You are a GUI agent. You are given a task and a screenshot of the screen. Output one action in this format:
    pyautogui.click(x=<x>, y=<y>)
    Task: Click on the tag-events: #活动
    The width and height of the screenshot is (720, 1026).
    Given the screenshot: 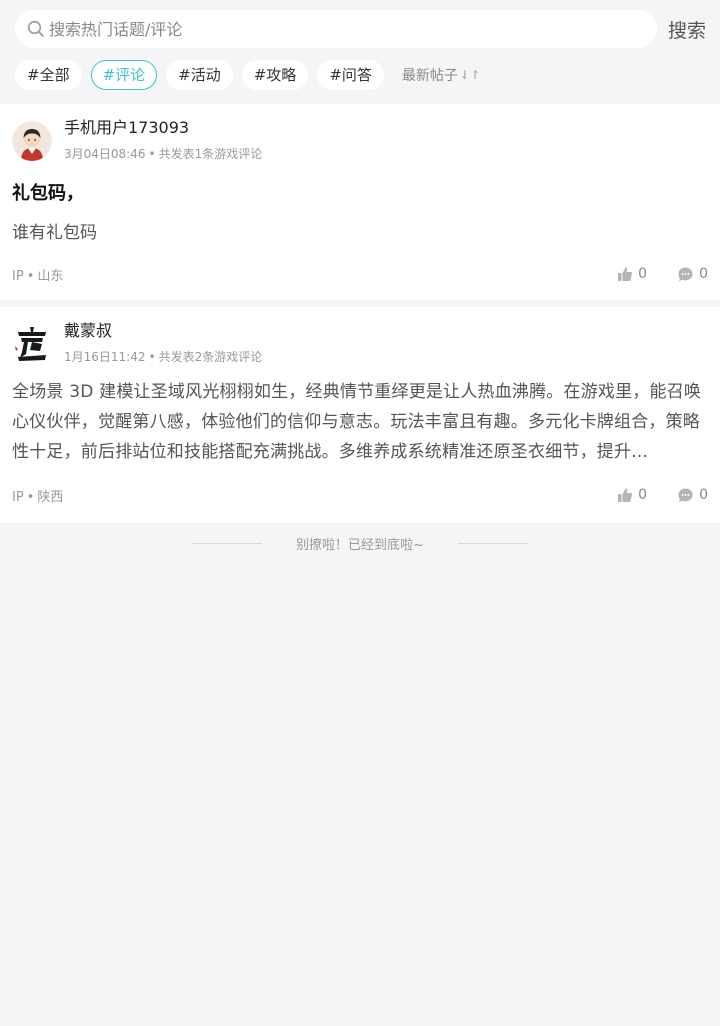 What is the action you would take?
    pyautogui.click(x=199, y=75)
    